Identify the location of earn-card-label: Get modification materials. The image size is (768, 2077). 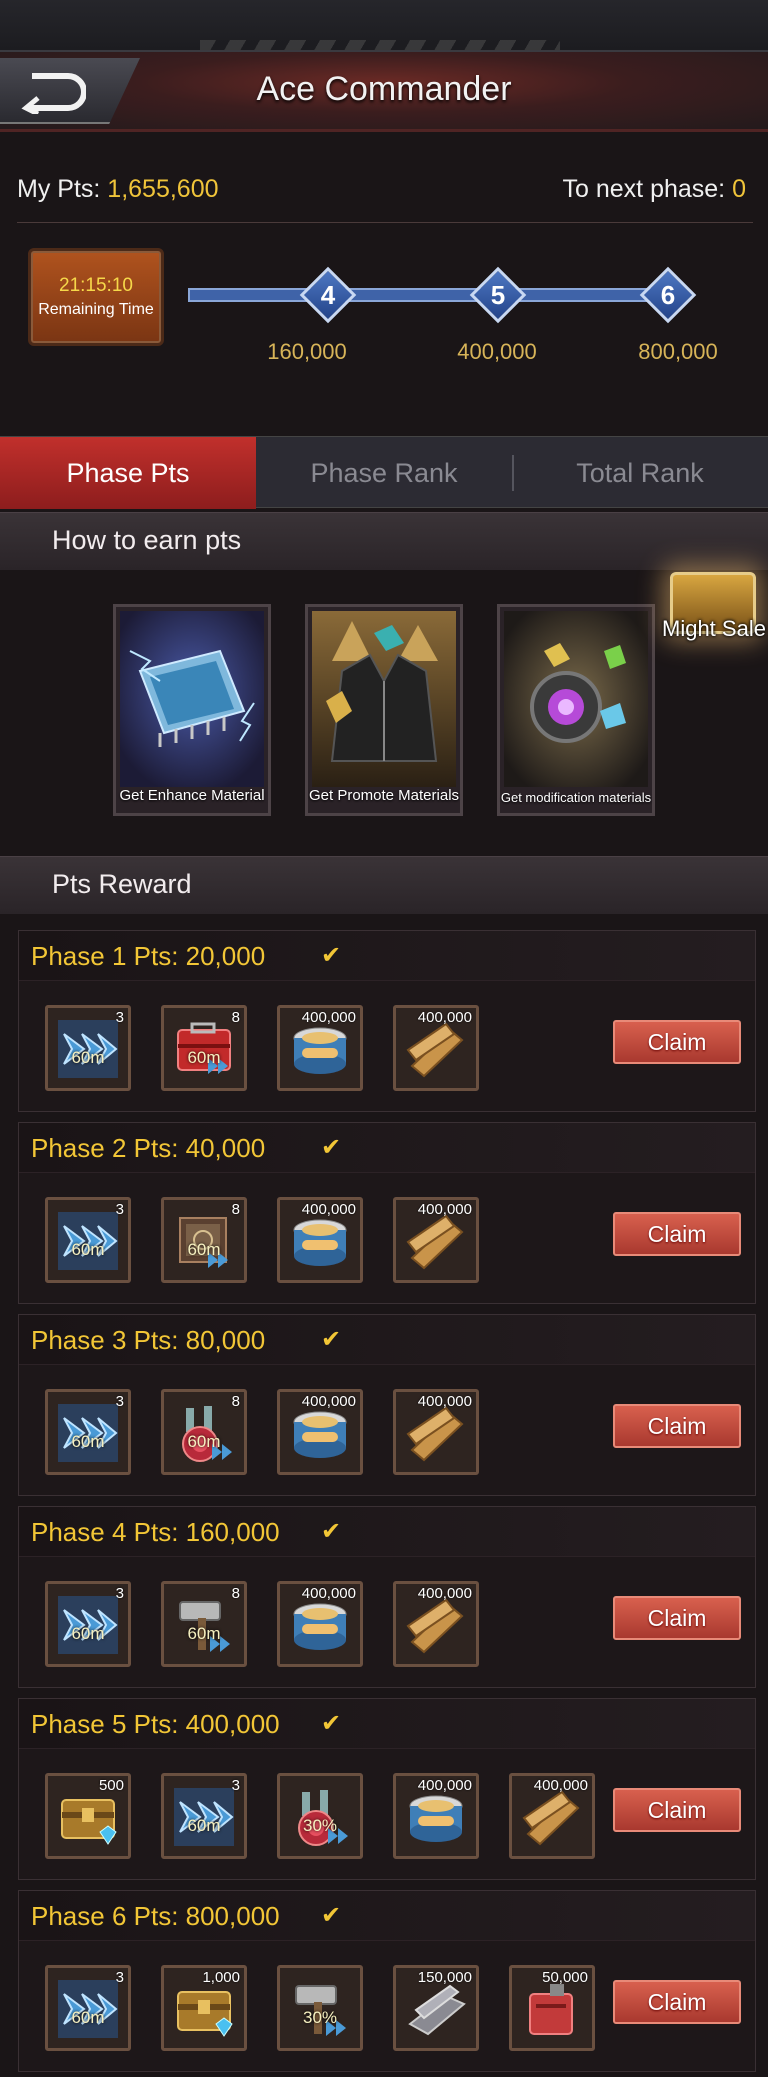
(576, 797).